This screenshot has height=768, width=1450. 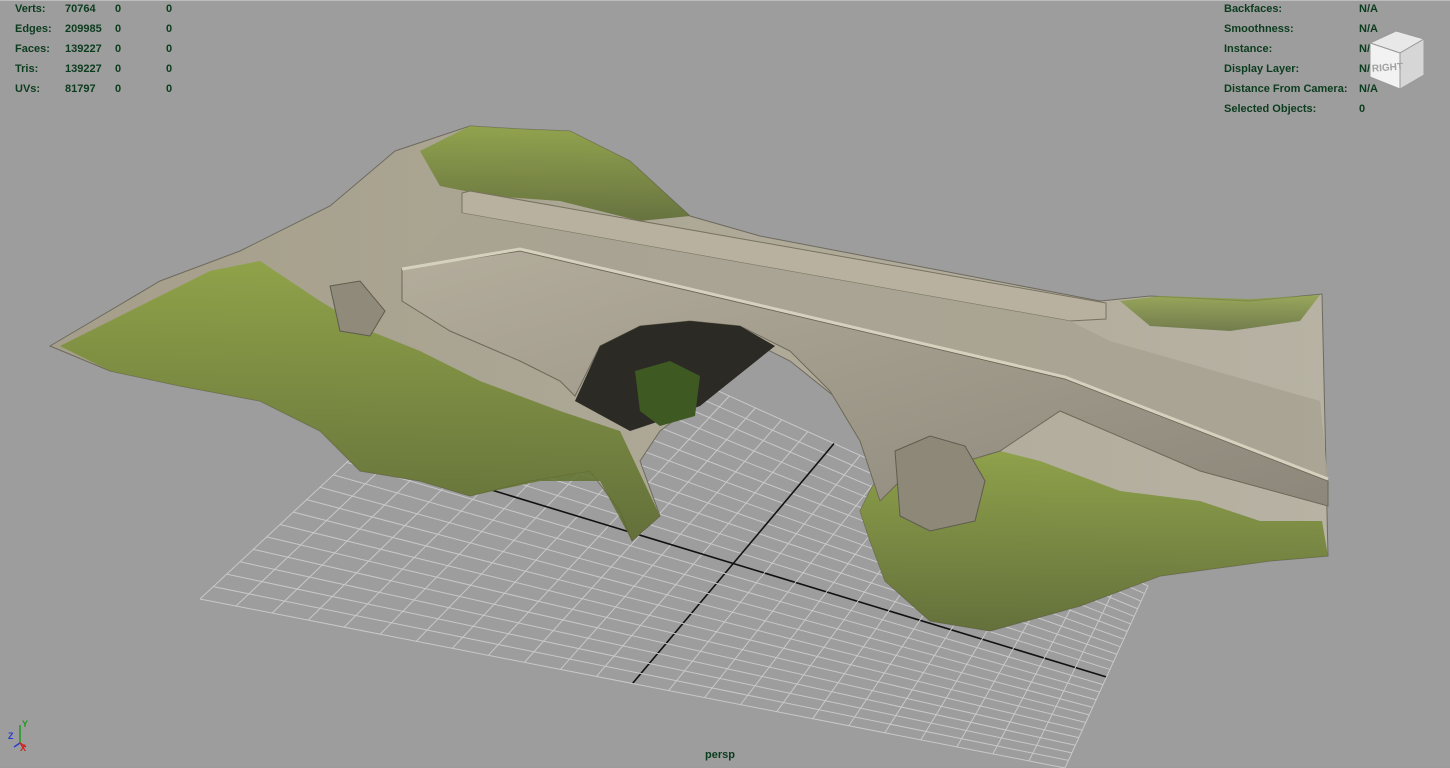 What do you see at coordinates (23, 748) in the screenshot?
I see `axis-x-label: X` at bounding box center [23, 748].